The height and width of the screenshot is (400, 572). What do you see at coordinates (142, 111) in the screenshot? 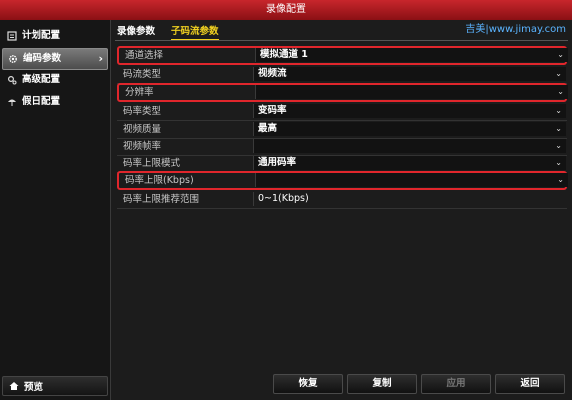
I see `row-label: 码率类型` at bounding box center [142, 111].